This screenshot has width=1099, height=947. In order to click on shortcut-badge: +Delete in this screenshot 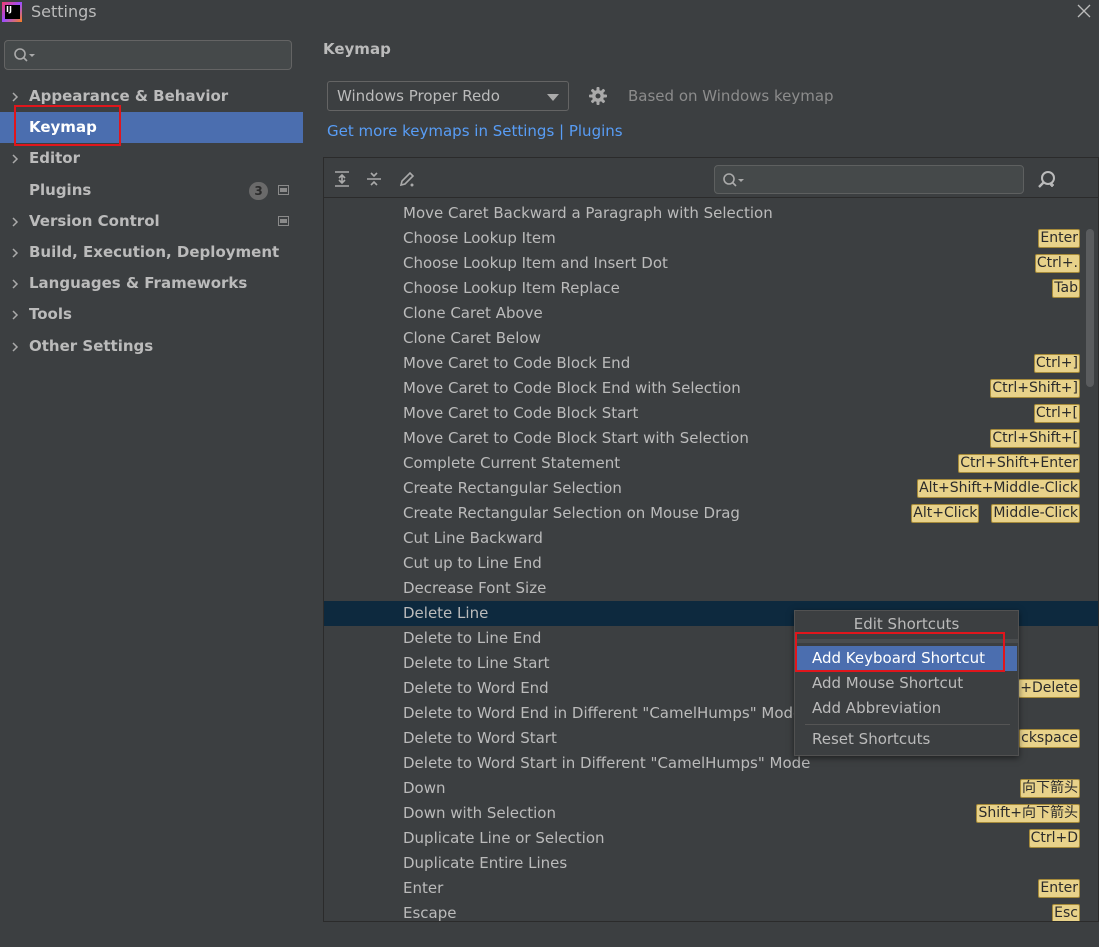, I will do `click(1049, 688)`.